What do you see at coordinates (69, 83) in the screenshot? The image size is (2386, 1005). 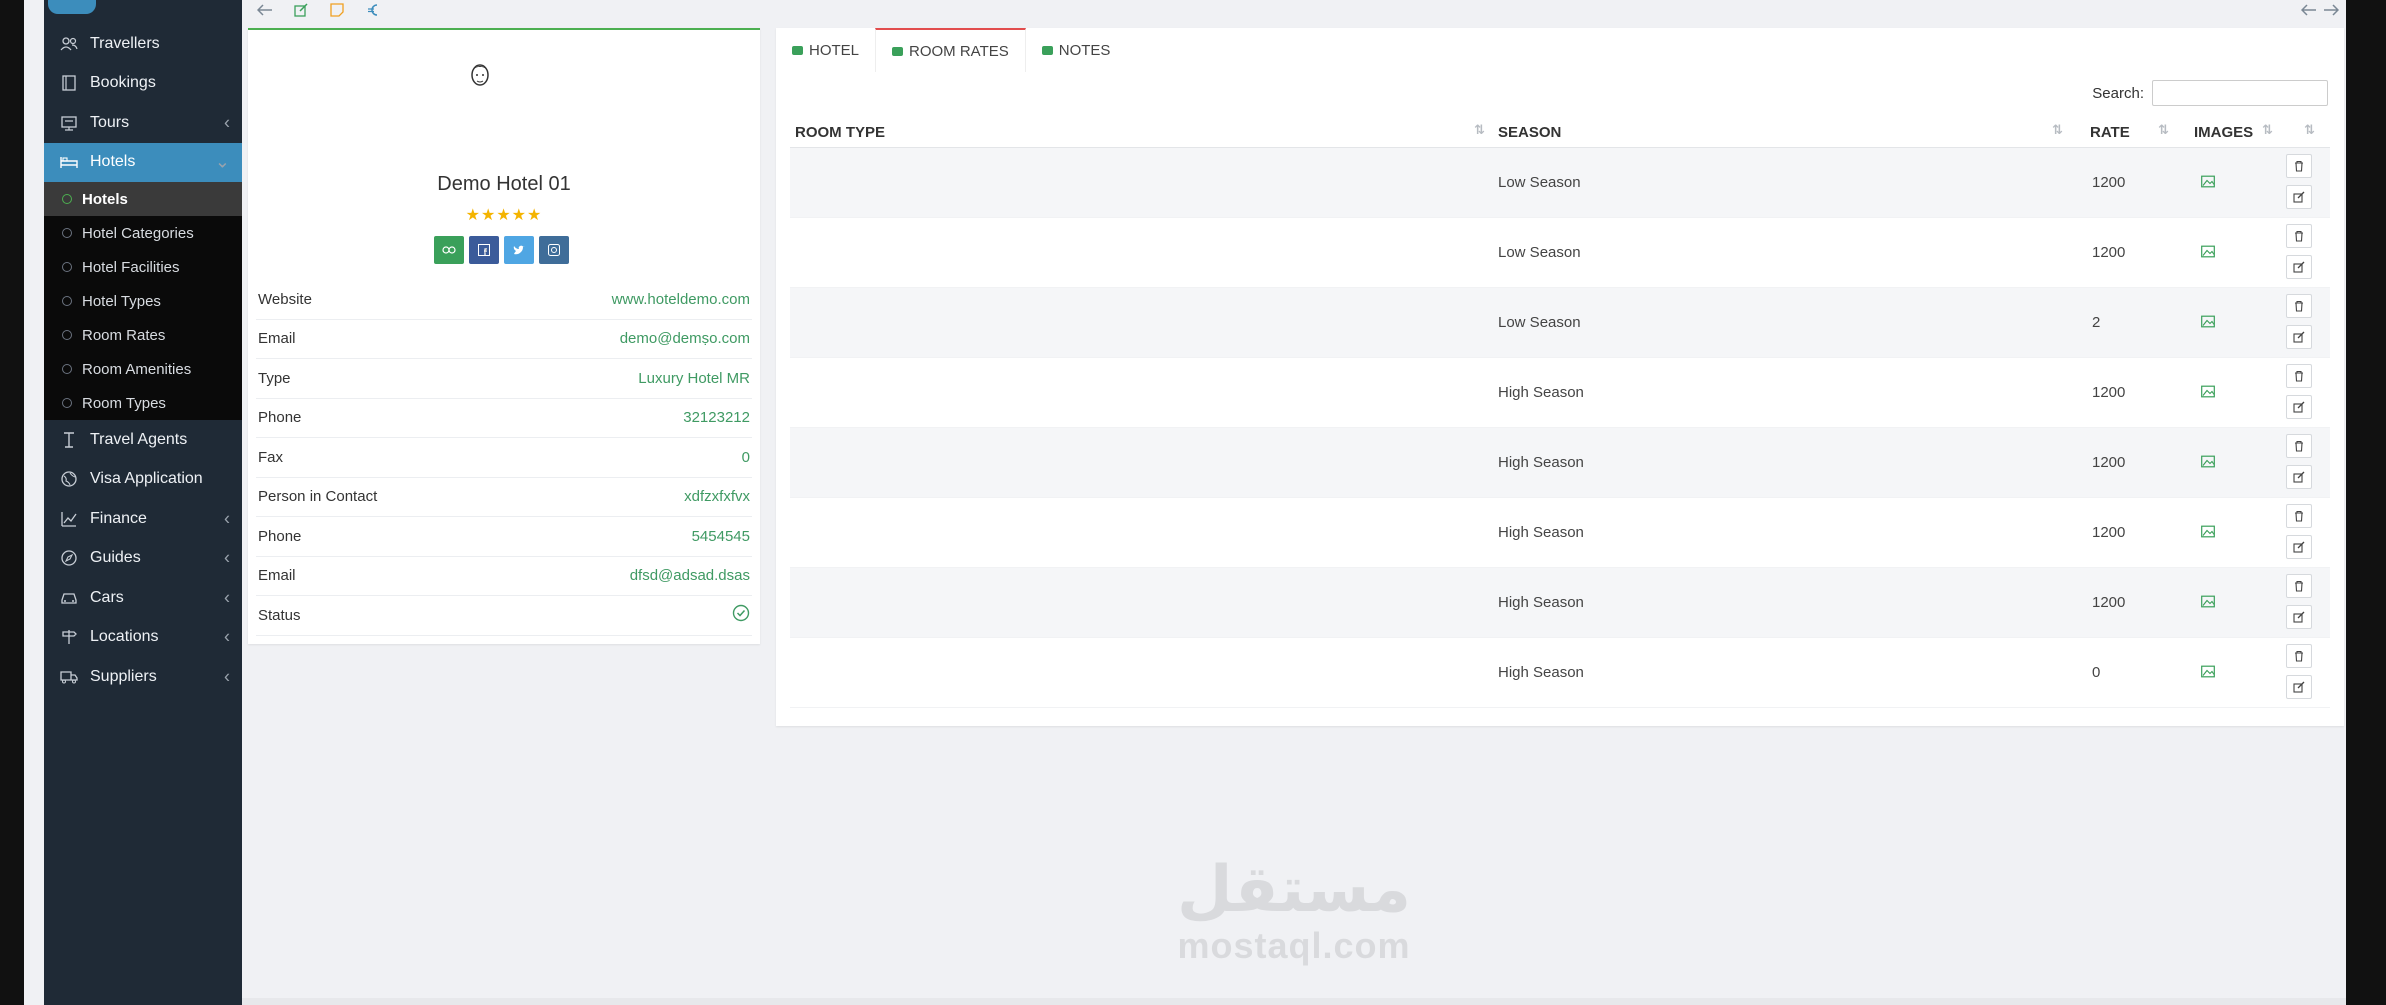 I see `book-icon` at bounding box center [69, 83].